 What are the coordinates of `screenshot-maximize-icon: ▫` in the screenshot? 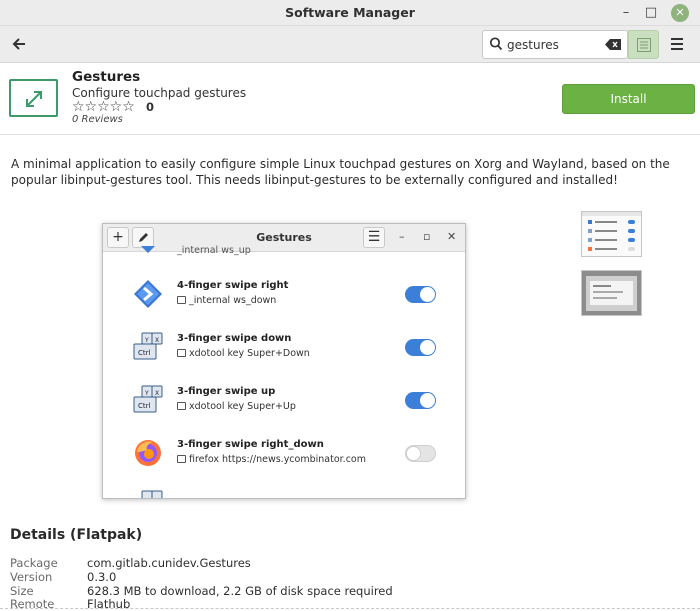 It's located at (427, 236).